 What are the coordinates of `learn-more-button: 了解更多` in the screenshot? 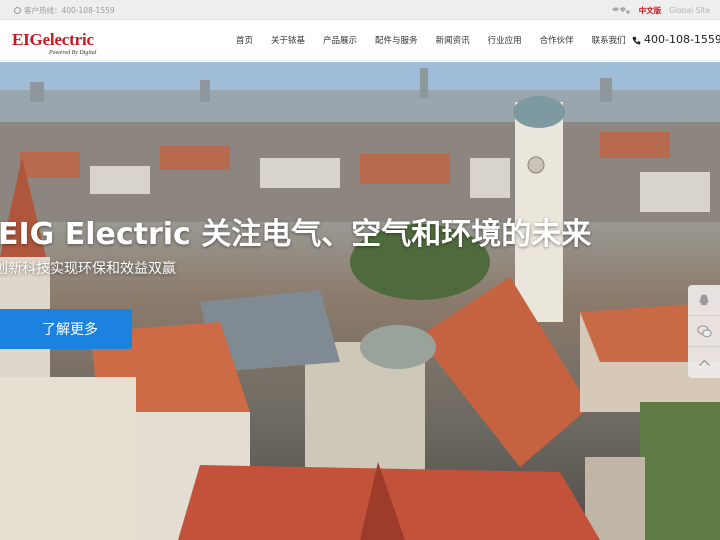 It's located at (66, 329).